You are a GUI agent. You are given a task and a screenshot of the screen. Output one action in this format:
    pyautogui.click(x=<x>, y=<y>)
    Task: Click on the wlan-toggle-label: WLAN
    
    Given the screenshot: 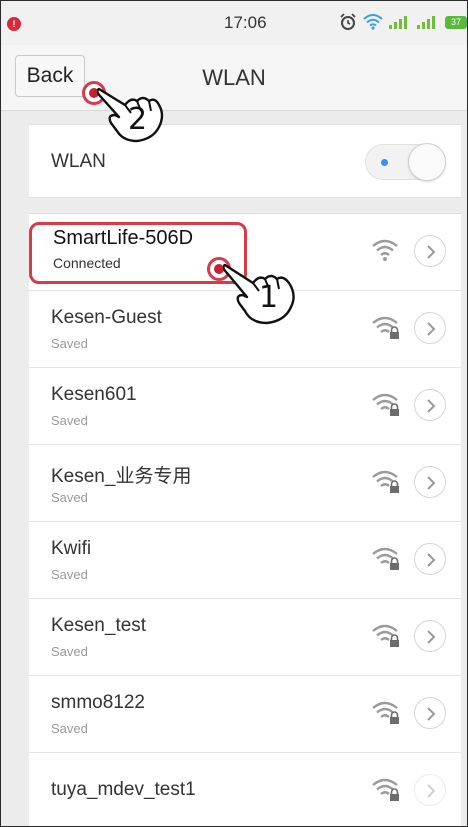 What is the action you would take?
    pyautogui.click(x=78, y=161)
    